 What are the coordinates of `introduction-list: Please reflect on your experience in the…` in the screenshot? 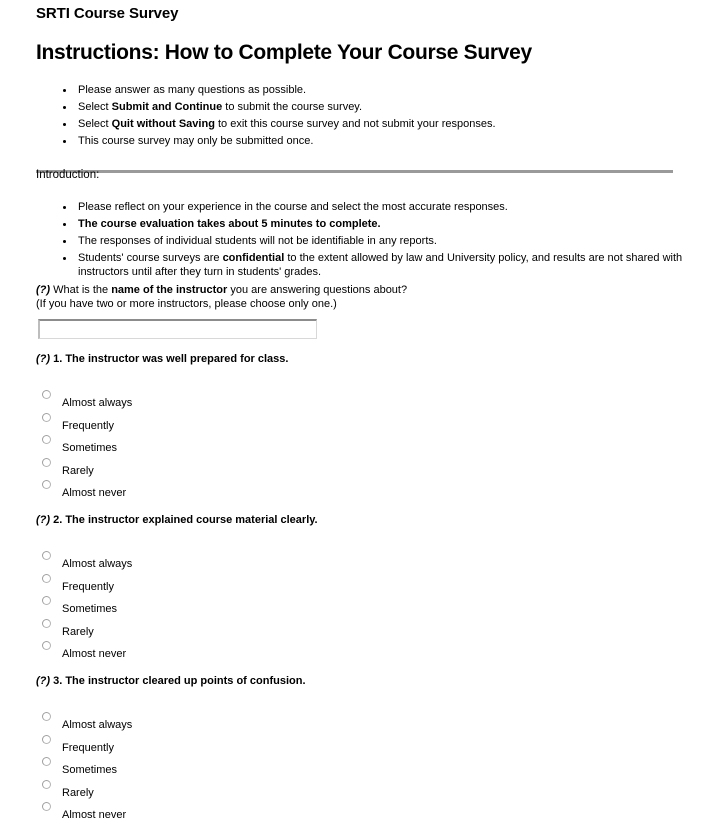 It's located at (369, 242).